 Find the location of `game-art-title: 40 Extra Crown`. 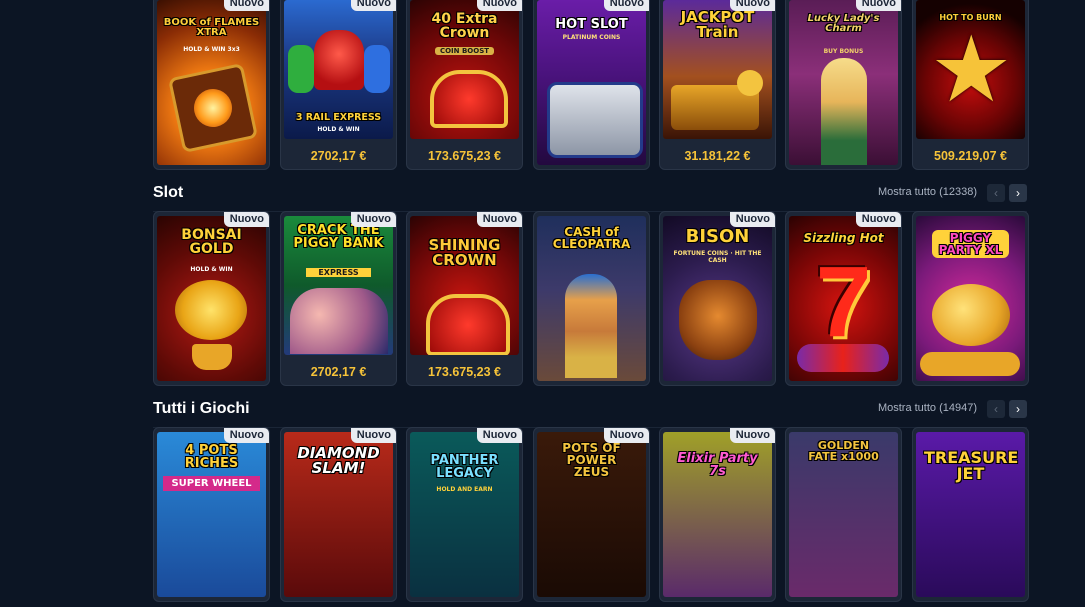

game-art-title: 40 Extra Crown is located at coordinates (464, 26).